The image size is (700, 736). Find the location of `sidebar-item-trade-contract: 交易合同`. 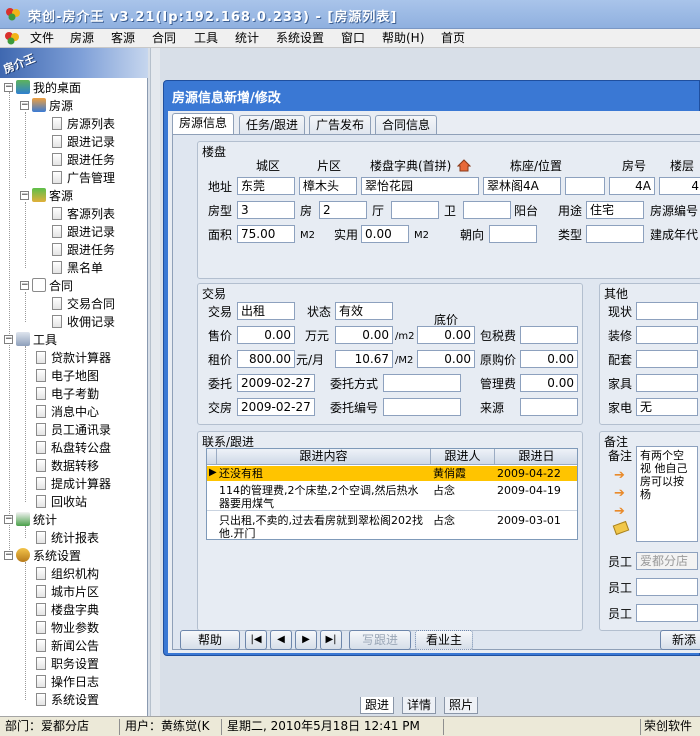

sidebar-item-trade-contract: 交易合同 is located at coordinates (83, 303).